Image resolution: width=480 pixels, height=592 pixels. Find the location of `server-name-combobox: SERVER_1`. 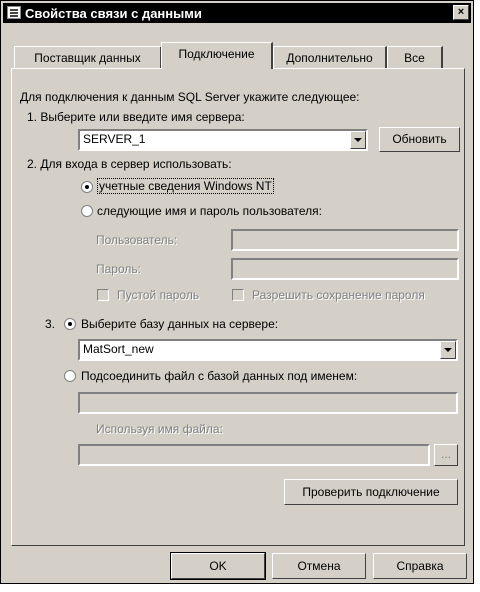

server-name-combobox: SERVER_1 is located at coordinates (223, 140).